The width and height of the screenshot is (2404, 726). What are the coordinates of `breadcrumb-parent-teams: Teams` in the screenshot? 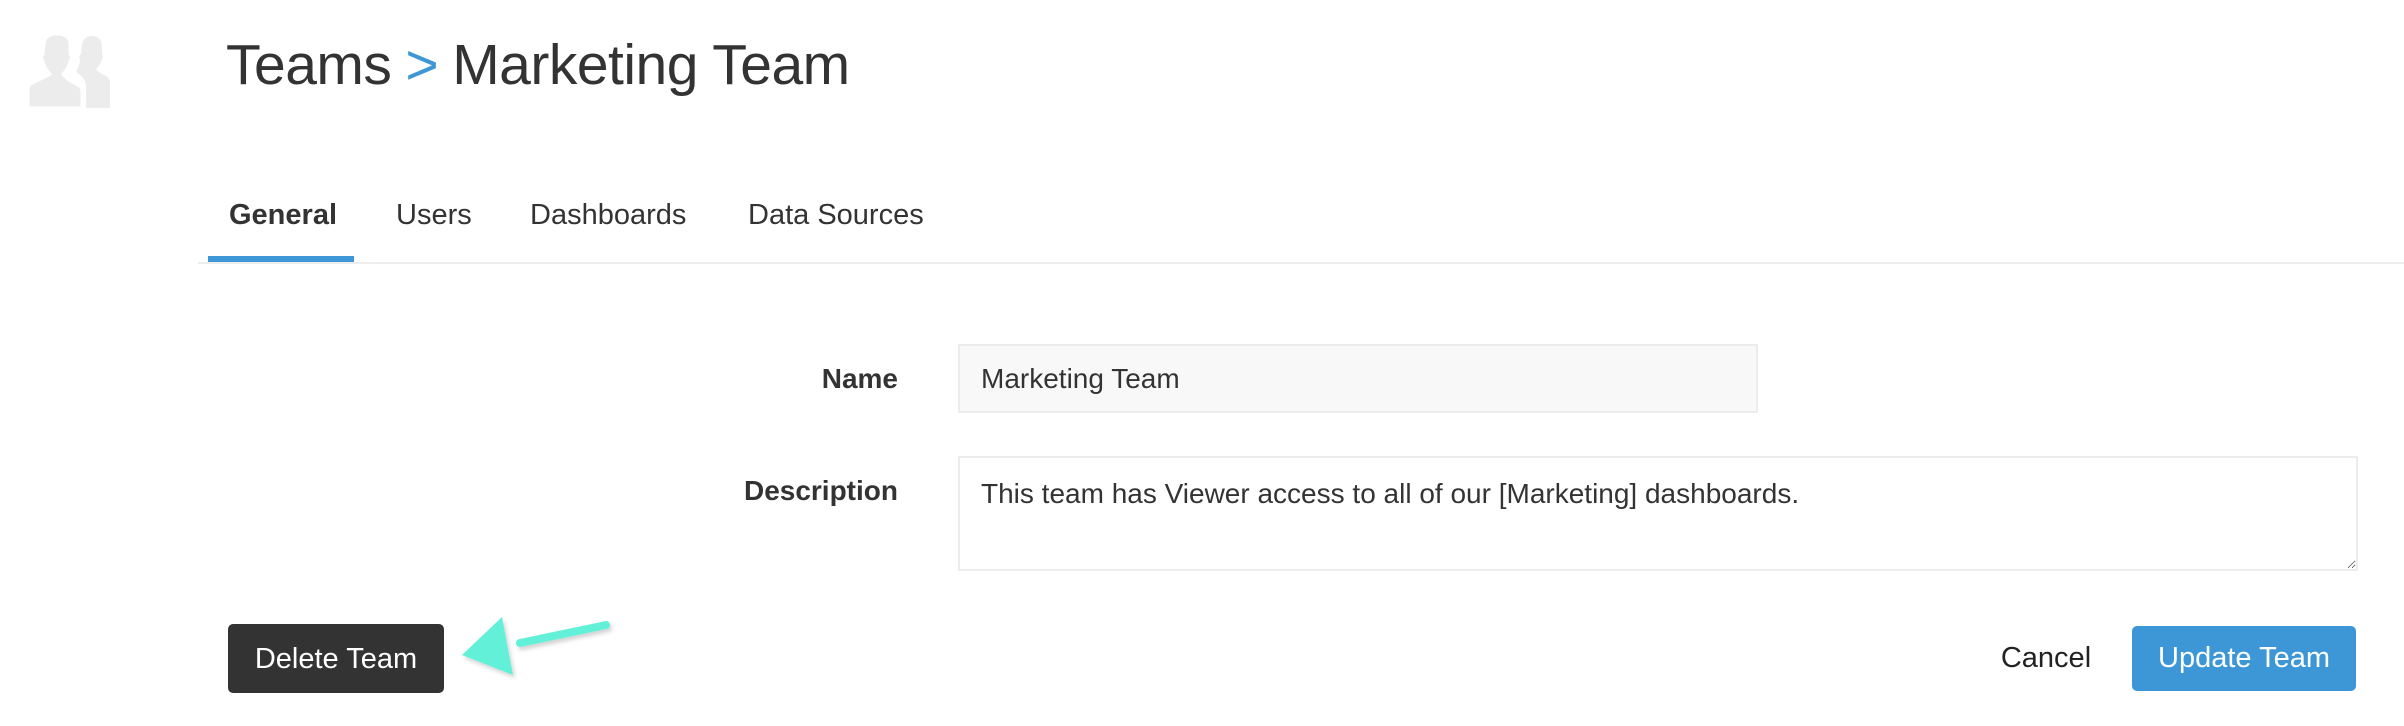 It's located at (309, 65).